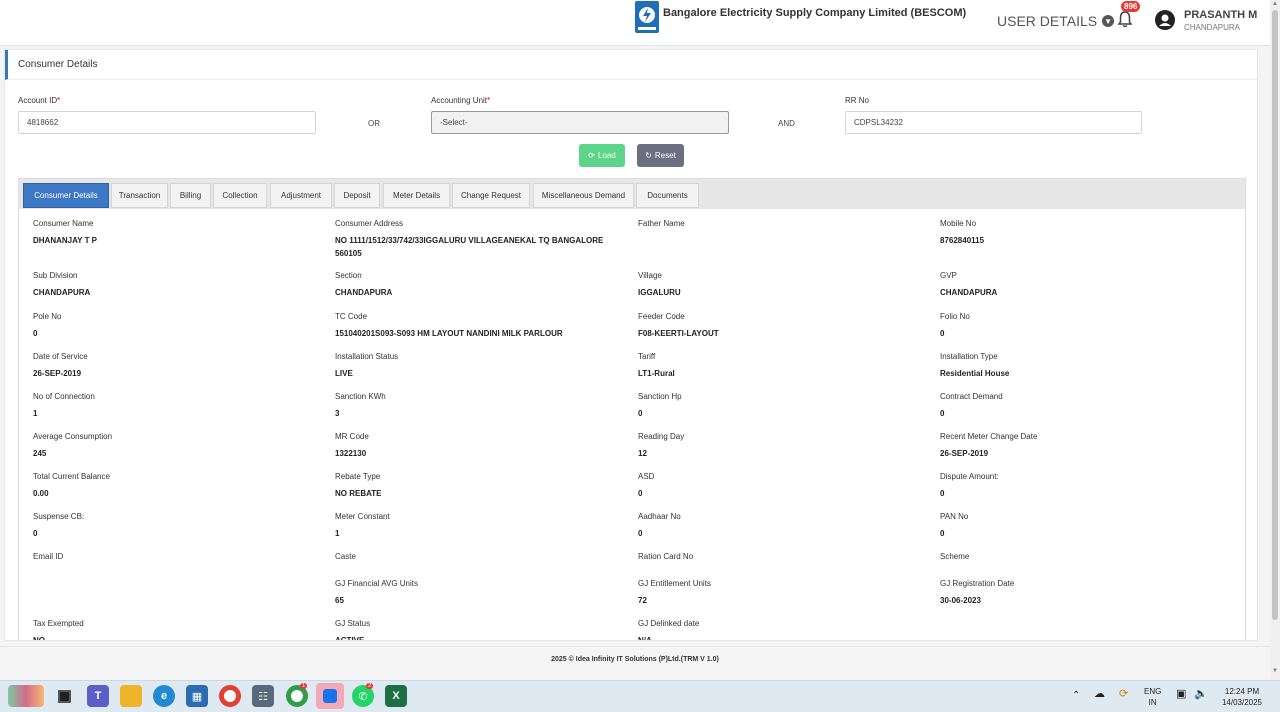  What do you see at coordinates (667, 195) in the screenshot?
I see `tab-documents: Documents` at bounding box center [667, 195].